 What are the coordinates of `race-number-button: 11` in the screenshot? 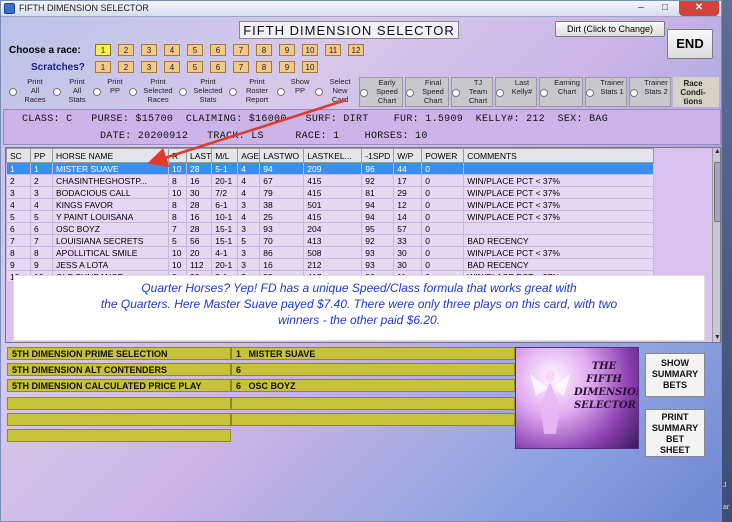 It's located at (333, 50).